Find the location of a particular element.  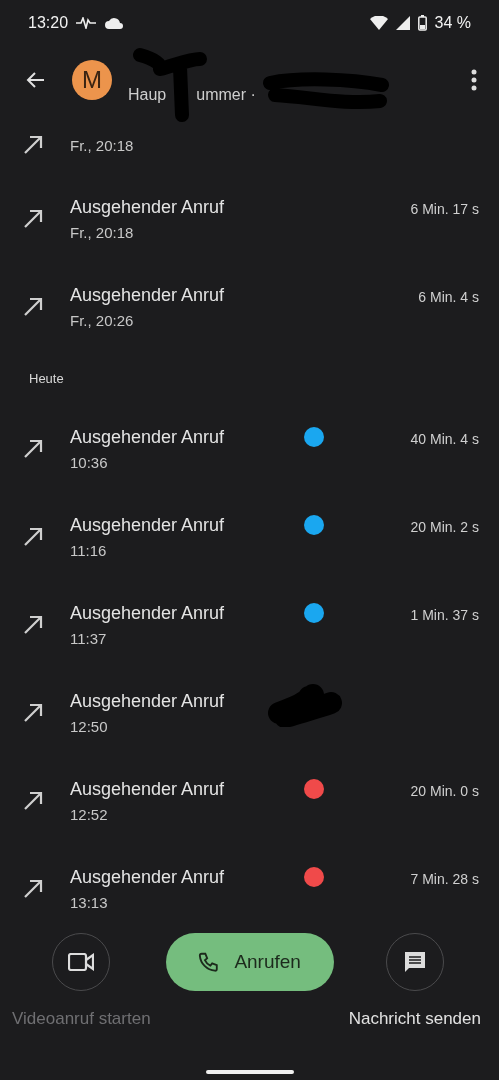

phone-icon is located at coordinates (209, 962).